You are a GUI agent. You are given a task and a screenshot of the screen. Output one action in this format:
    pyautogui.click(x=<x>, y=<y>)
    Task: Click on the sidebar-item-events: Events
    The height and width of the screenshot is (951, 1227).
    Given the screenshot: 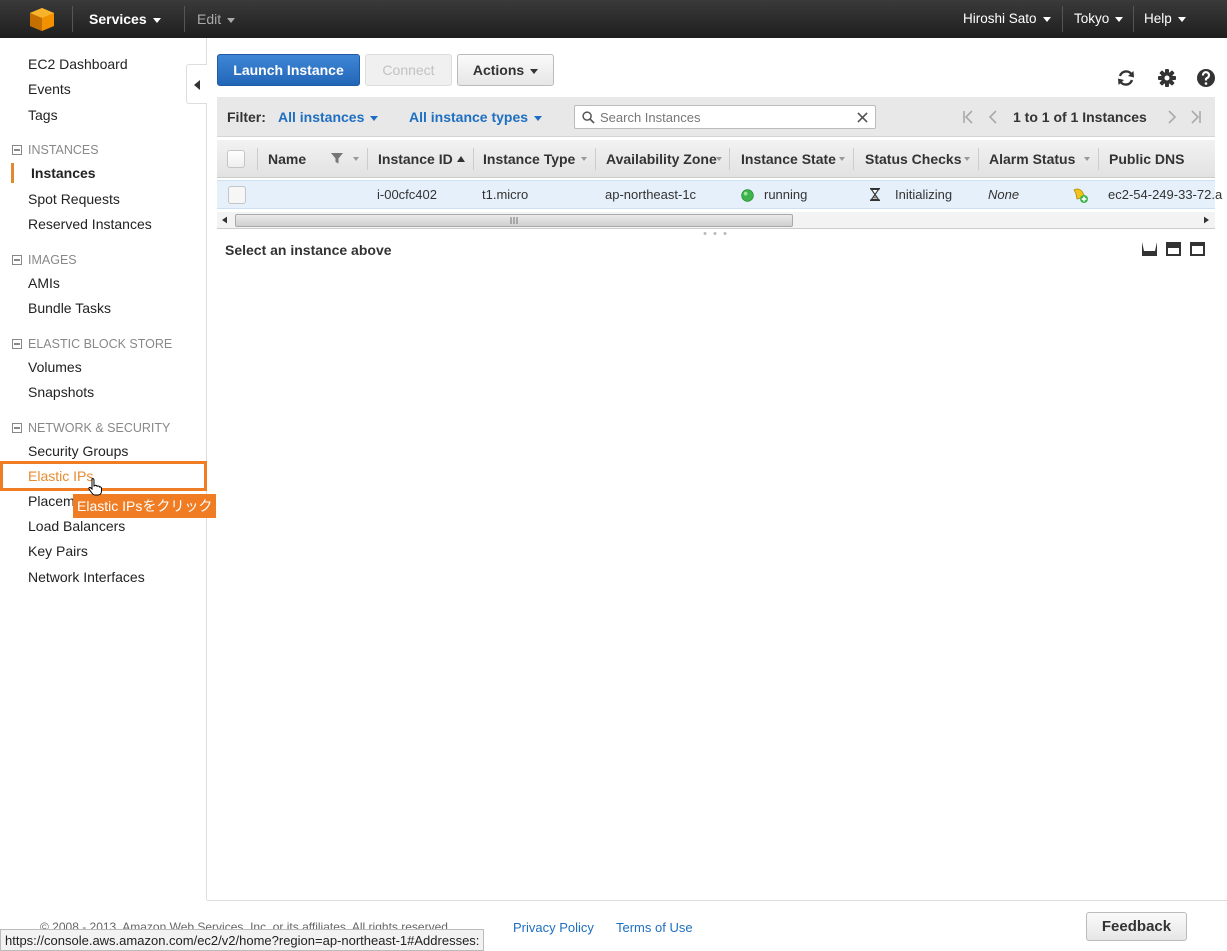 What is the action you would take?
    pyautogui.click(x=49, y=89)
    